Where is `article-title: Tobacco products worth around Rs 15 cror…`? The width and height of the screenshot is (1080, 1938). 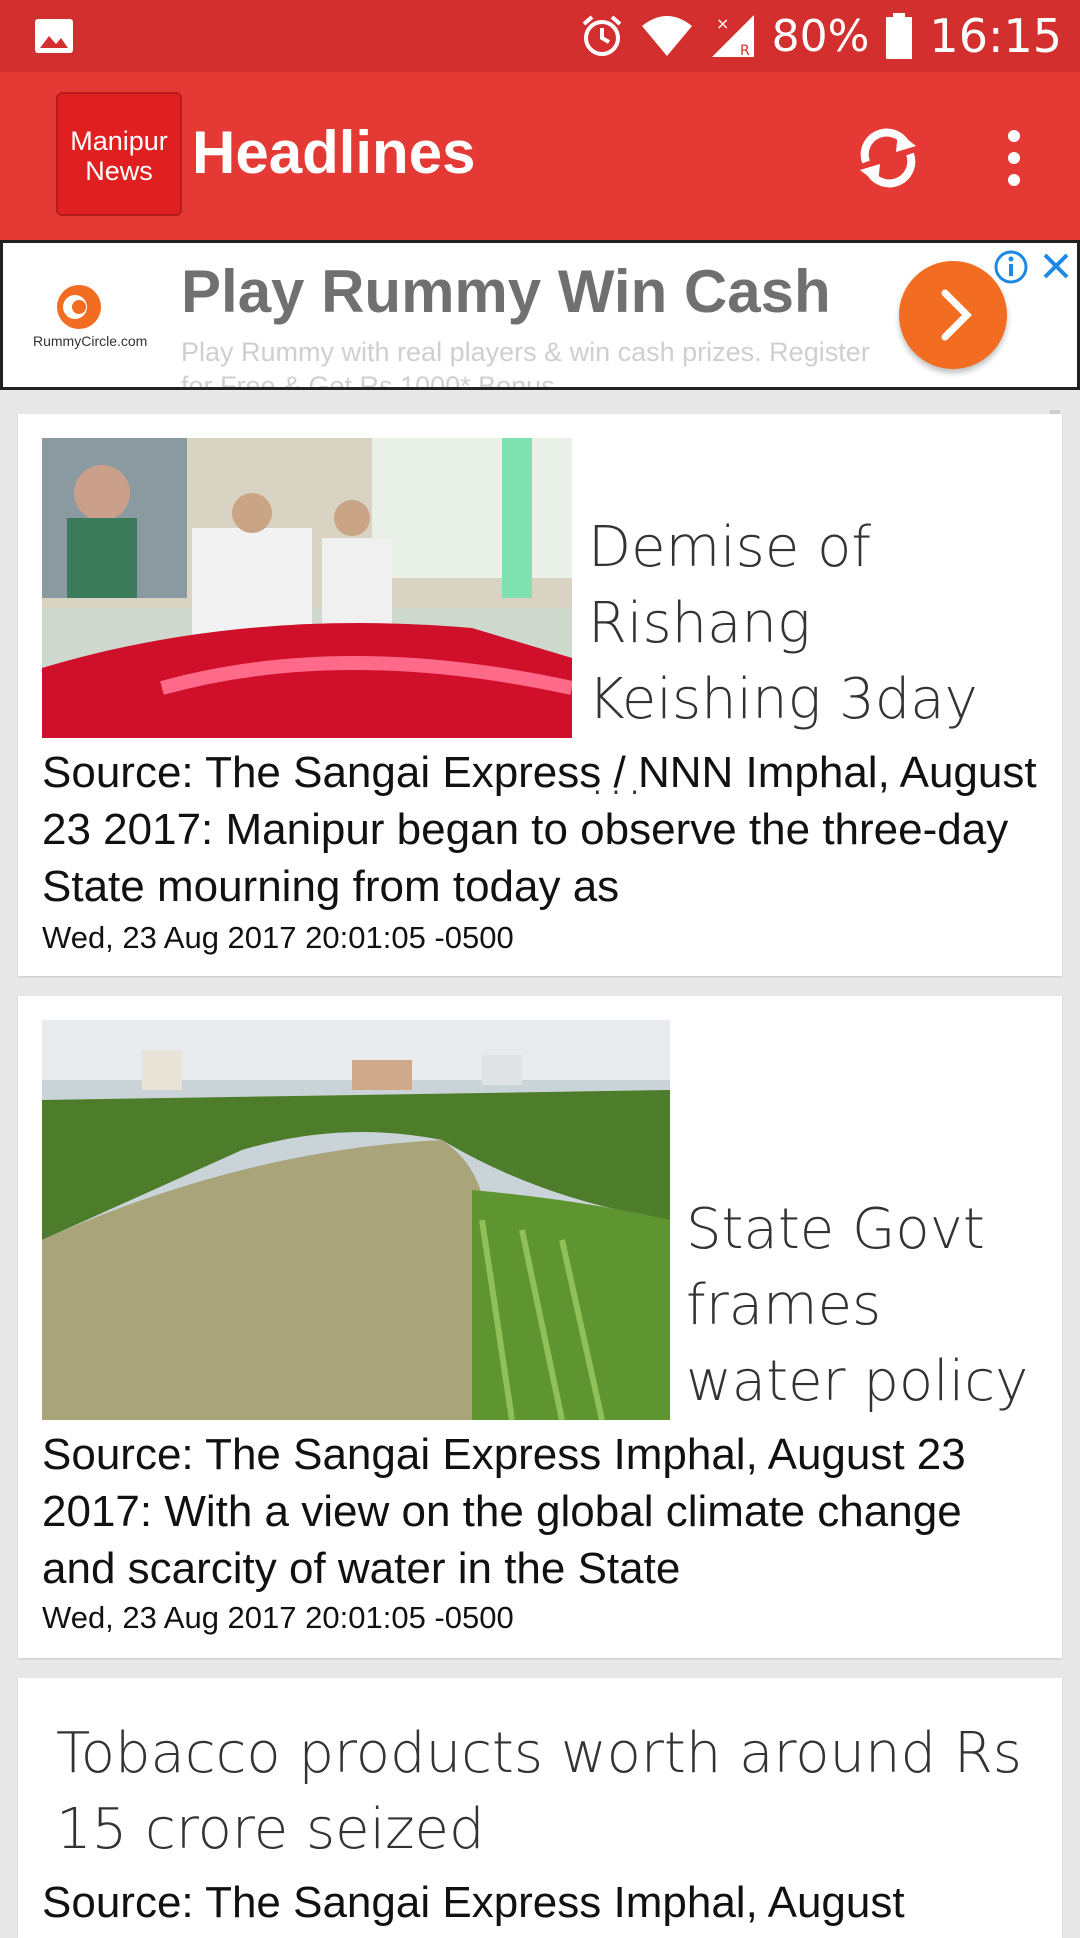 article-title: Tobacco products worth around Rs 15 cror… is located at coordinates (551, 1792).